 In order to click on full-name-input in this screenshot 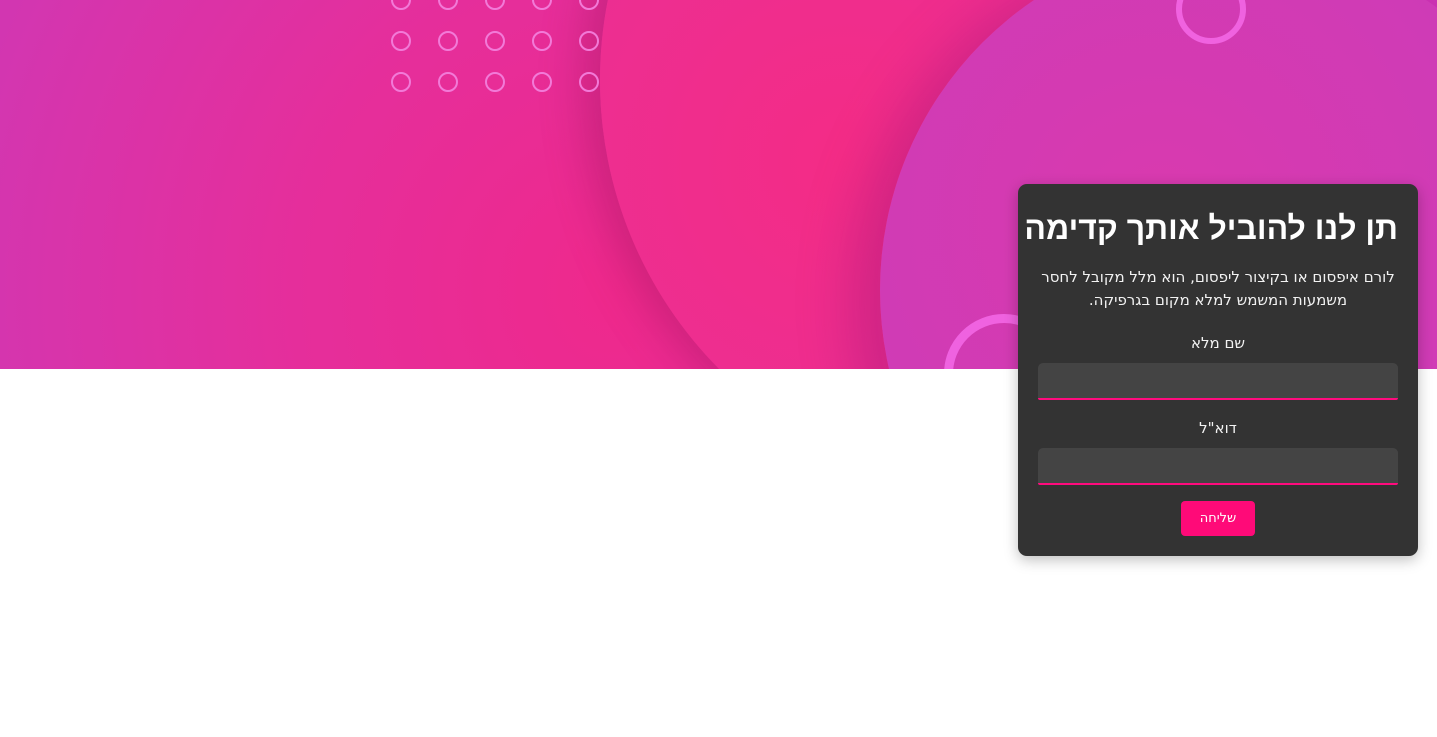, I will do `click(1218, 381)`.